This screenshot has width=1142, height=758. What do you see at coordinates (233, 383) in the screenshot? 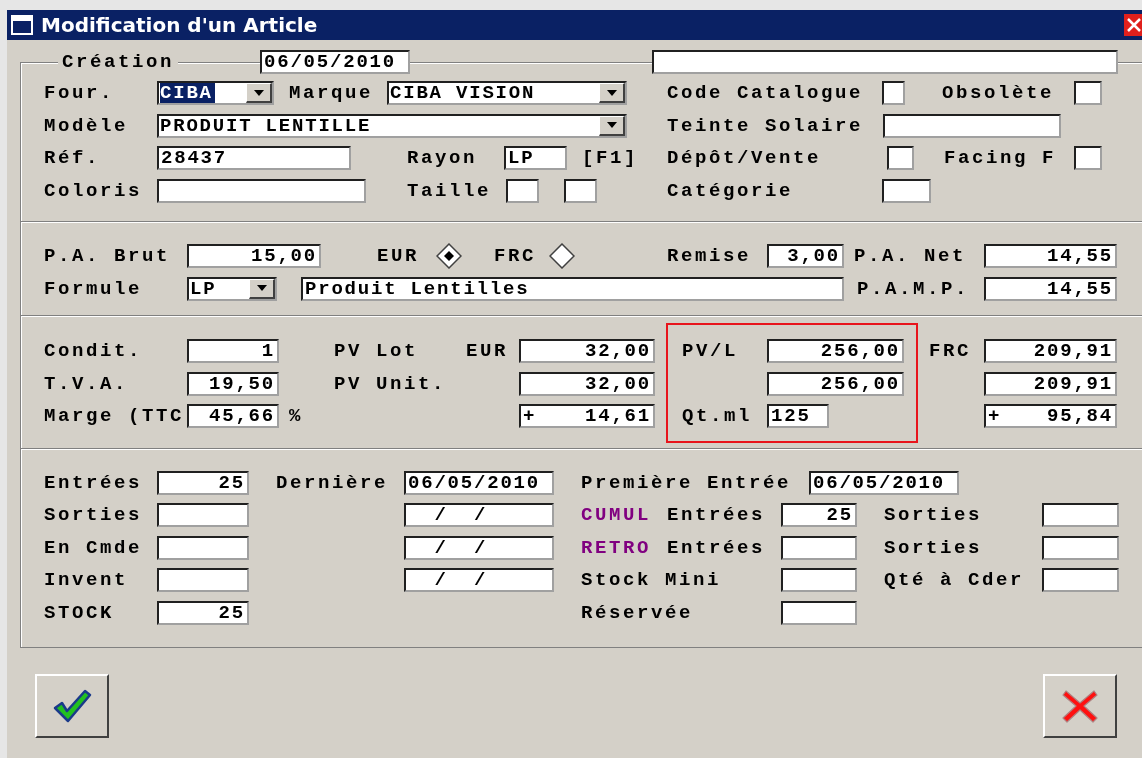
I see `input-field: 19,50` at bounding box center [233, 383].